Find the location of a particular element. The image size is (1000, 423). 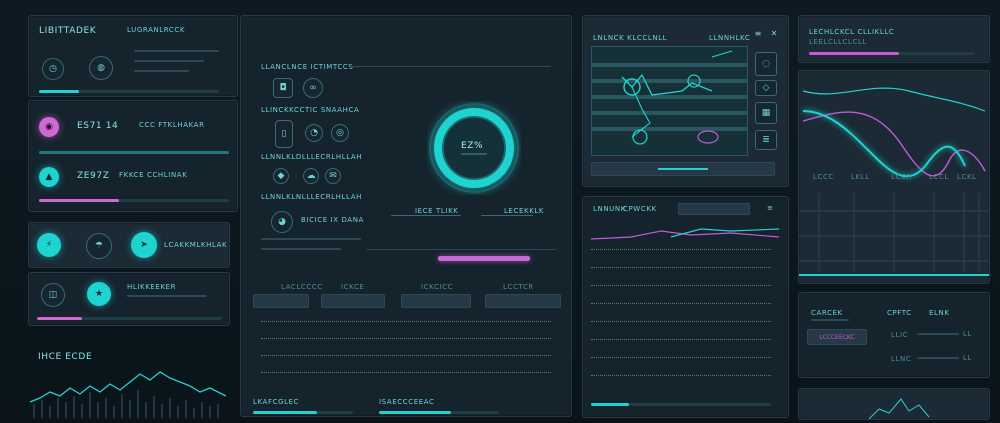

bolt-icon: ⚡ is located at coordinates (49, 245).